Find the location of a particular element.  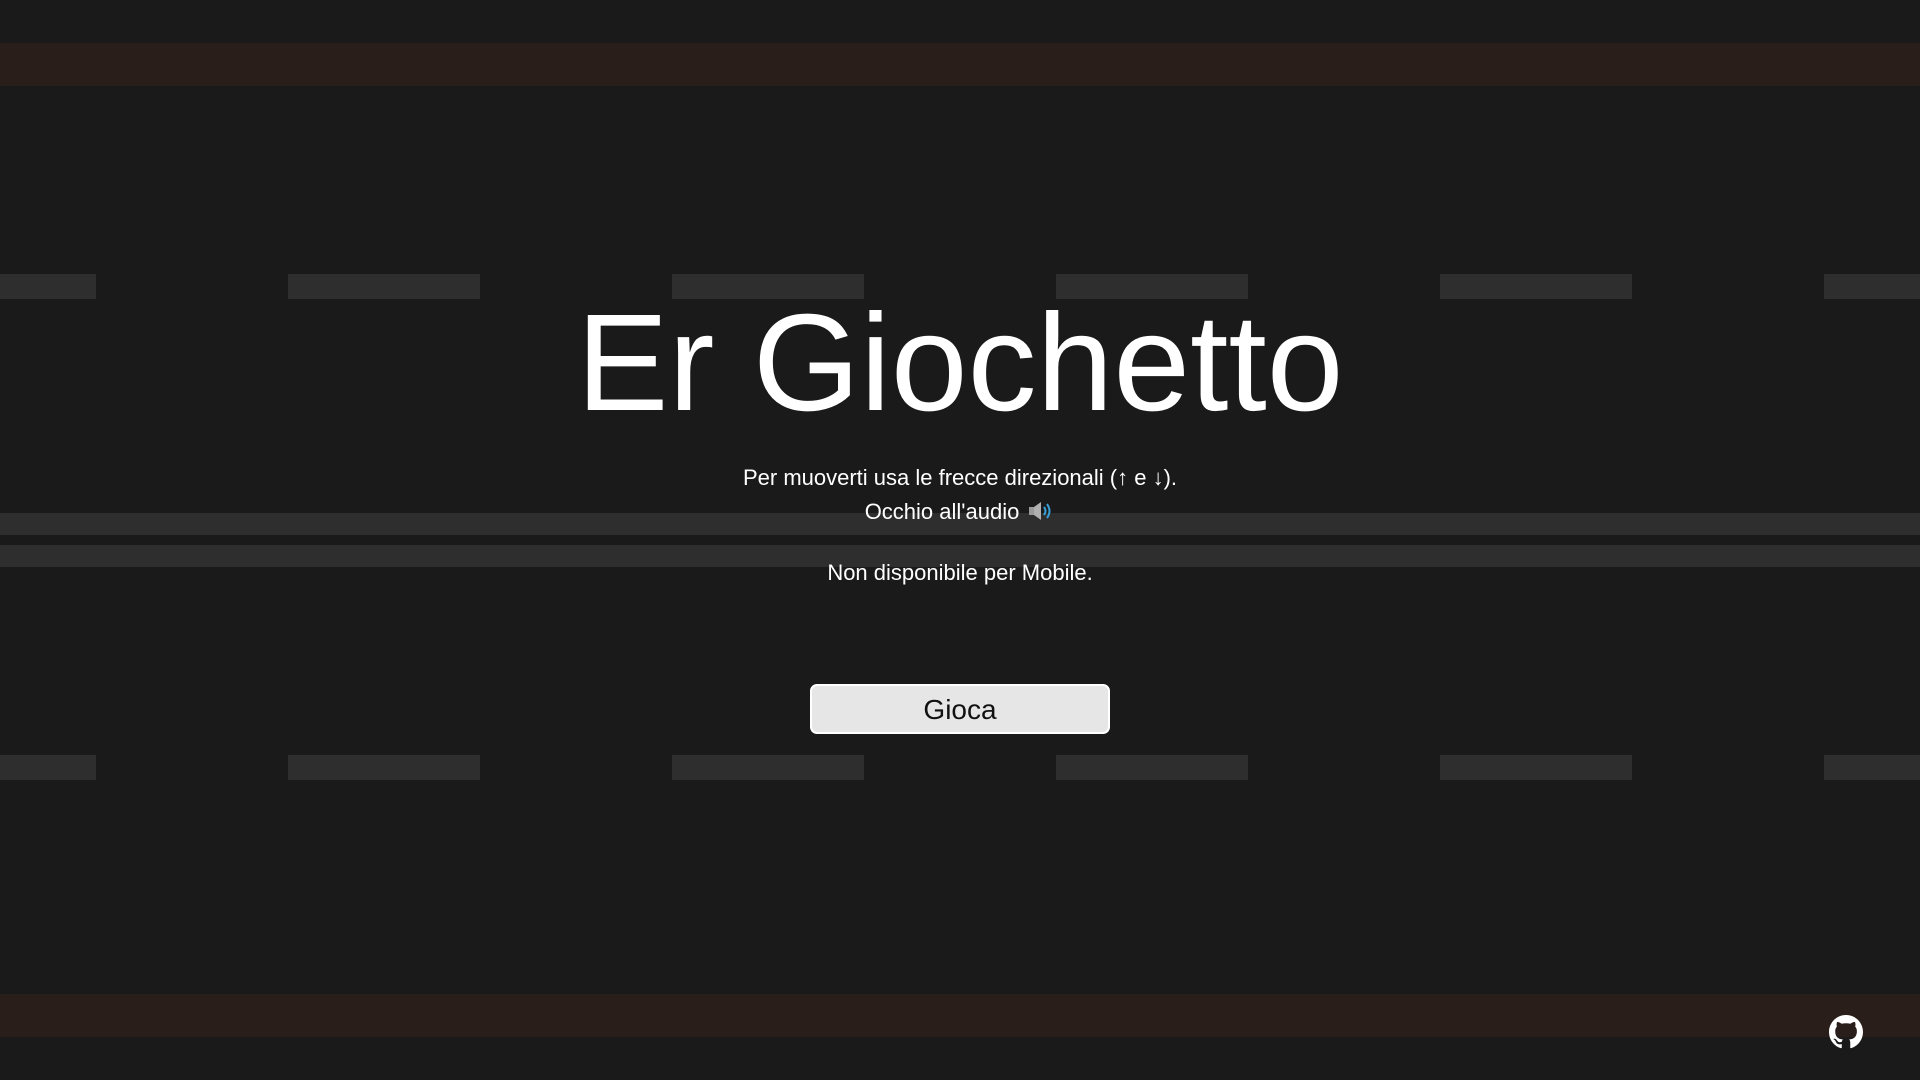

mobile-unavailable-note: Non disponibile per Mobile. is located at coordinates (960, 572).